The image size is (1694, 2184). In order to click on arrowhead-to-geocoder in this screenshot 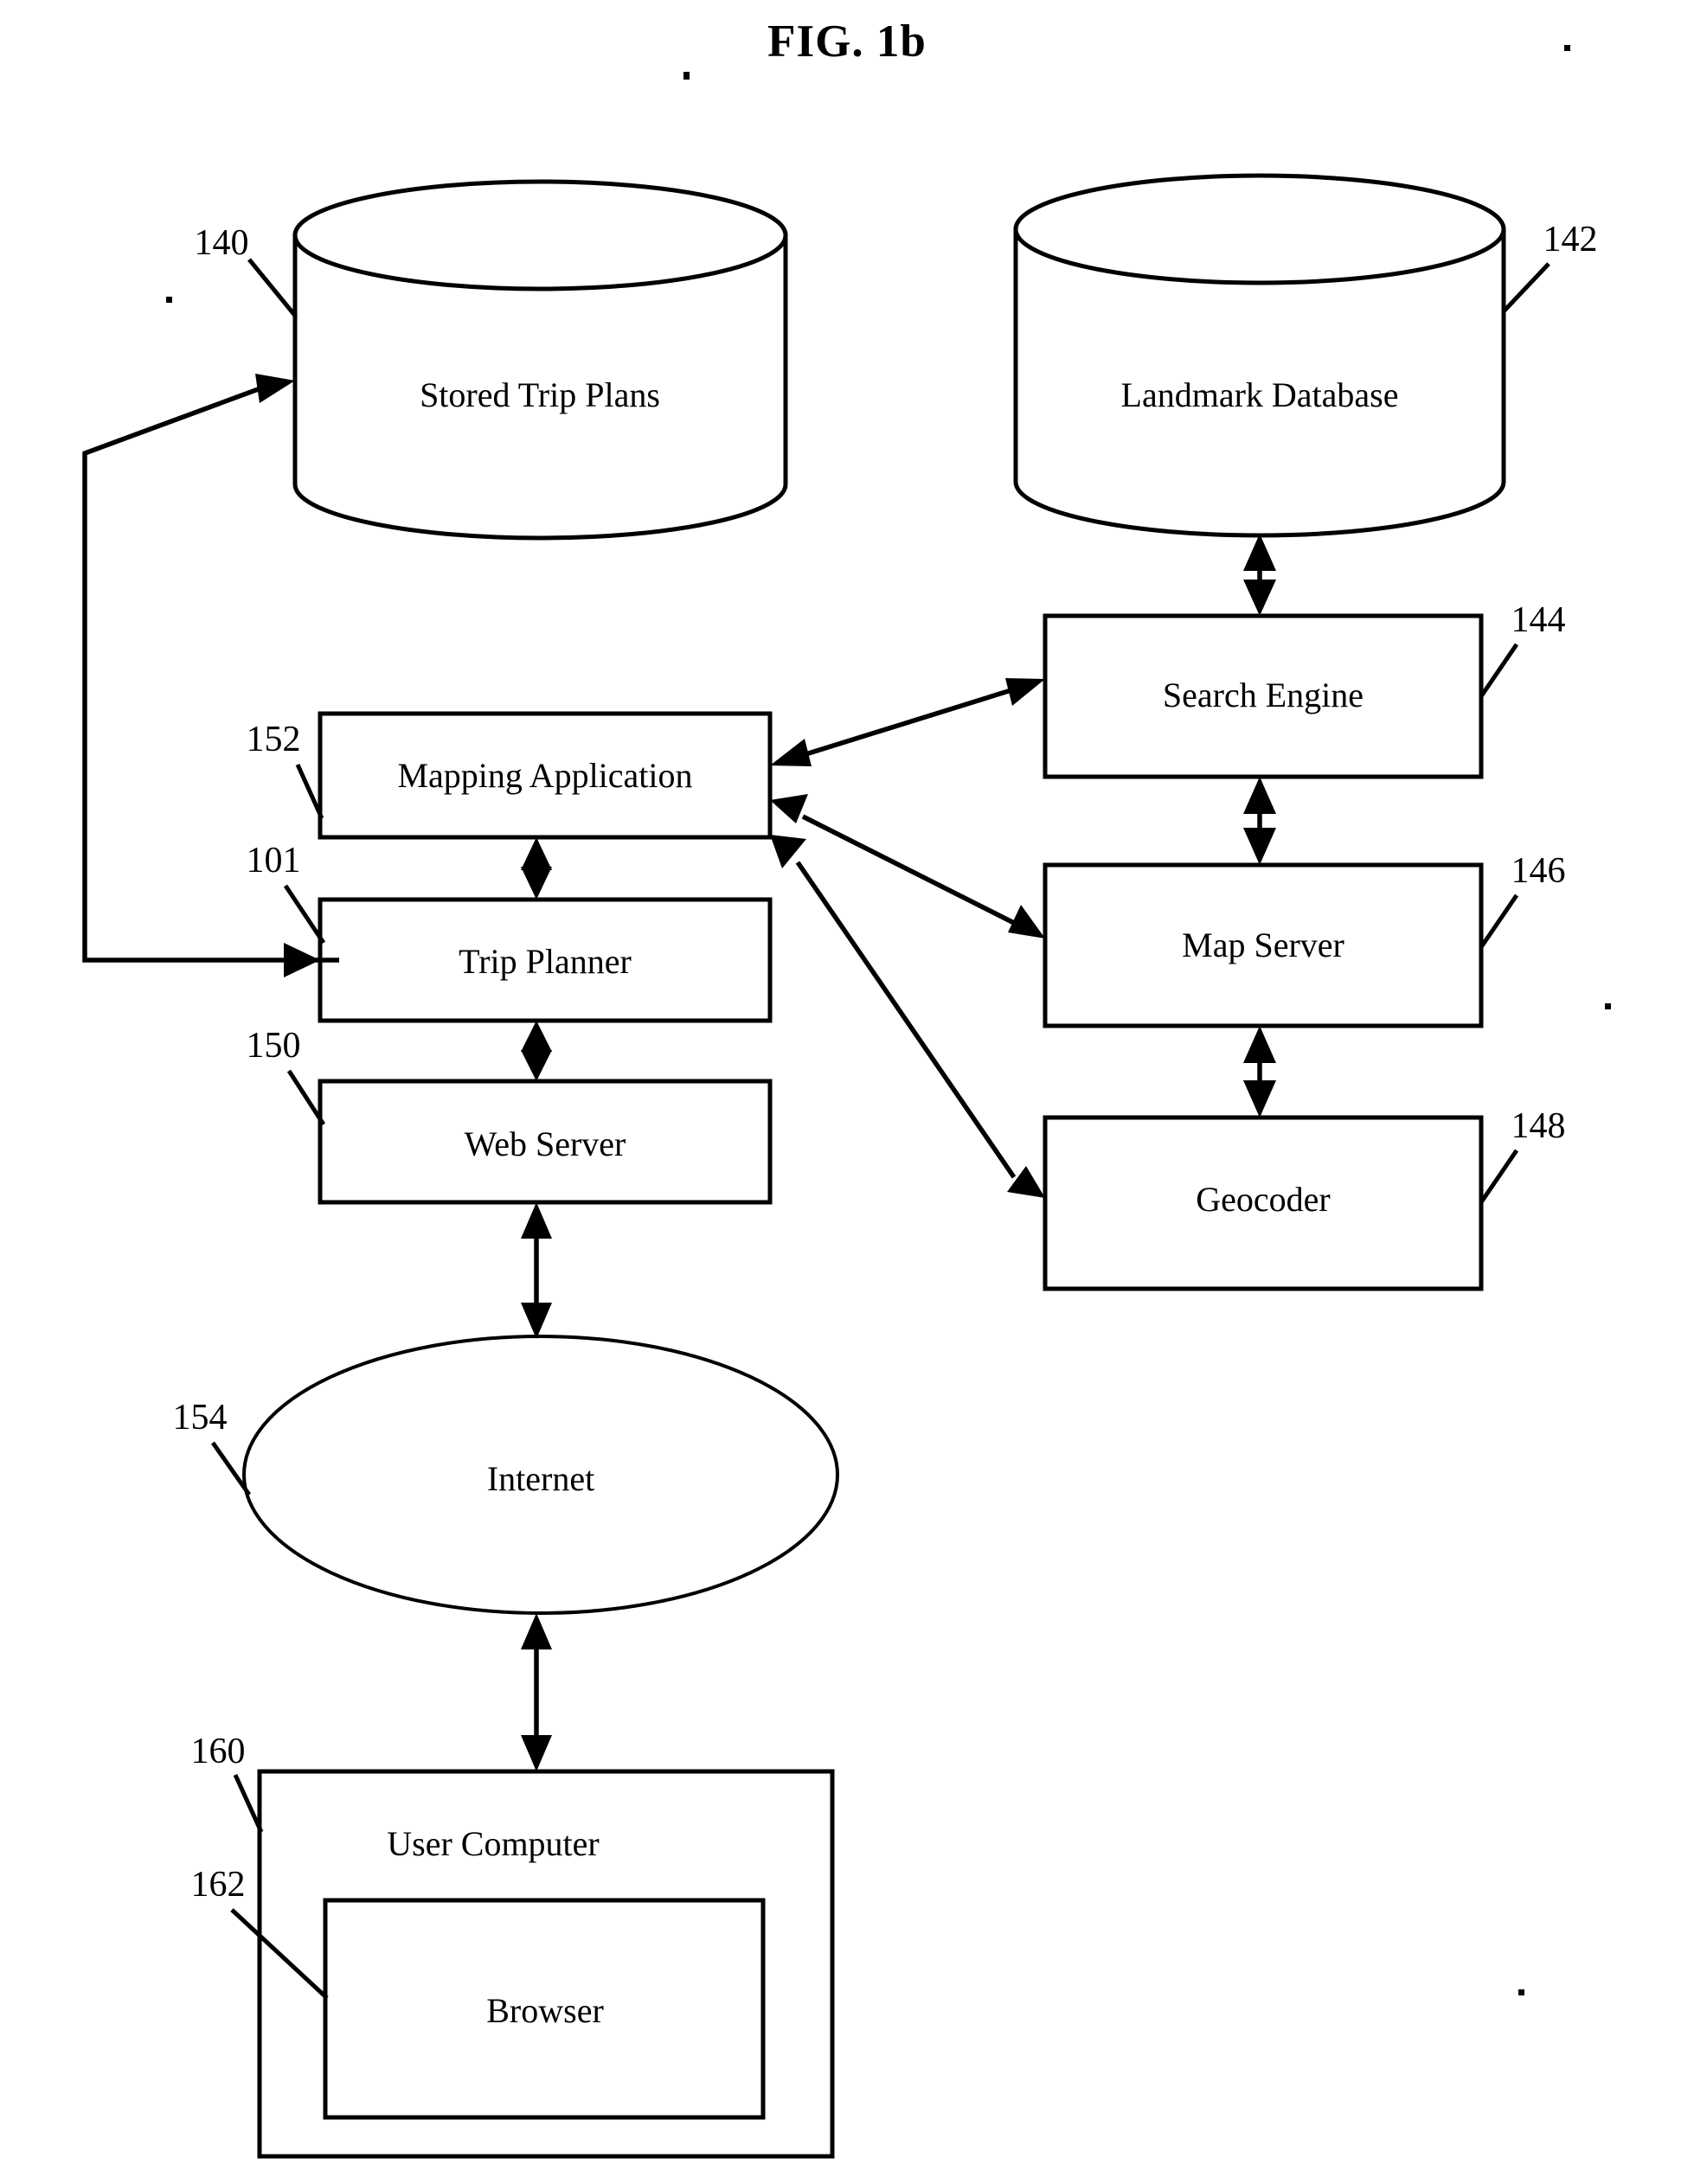, I will do `click(1260, 1099)`.